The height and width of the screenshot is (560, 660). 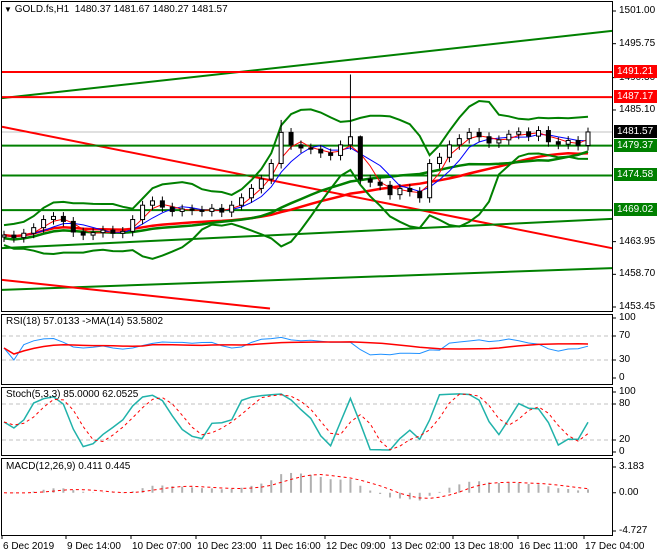 I want to click on x-tick-label: 10 Dec 23:00, so click(x=227, y=546).